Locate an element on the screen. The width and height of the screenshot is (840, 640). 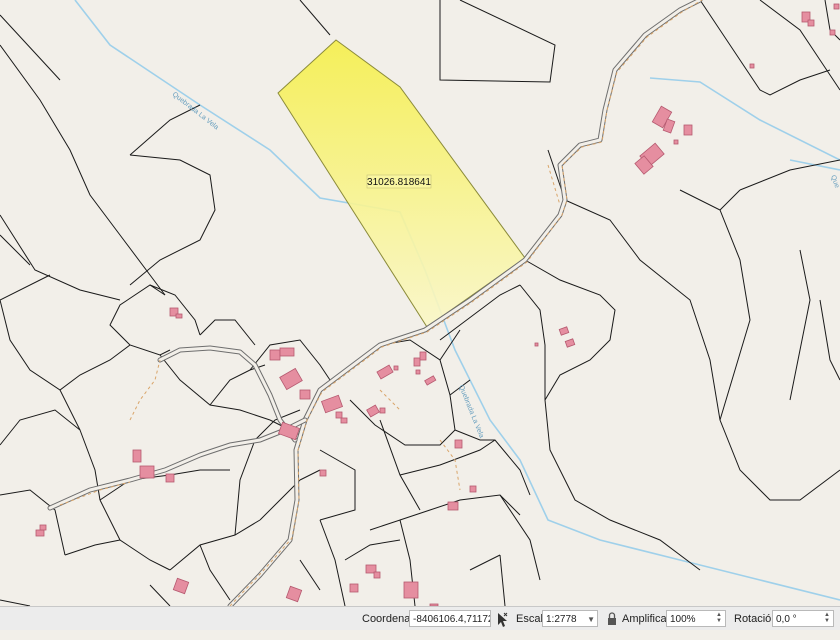
lock-icon is located at coordinates (612, 619).